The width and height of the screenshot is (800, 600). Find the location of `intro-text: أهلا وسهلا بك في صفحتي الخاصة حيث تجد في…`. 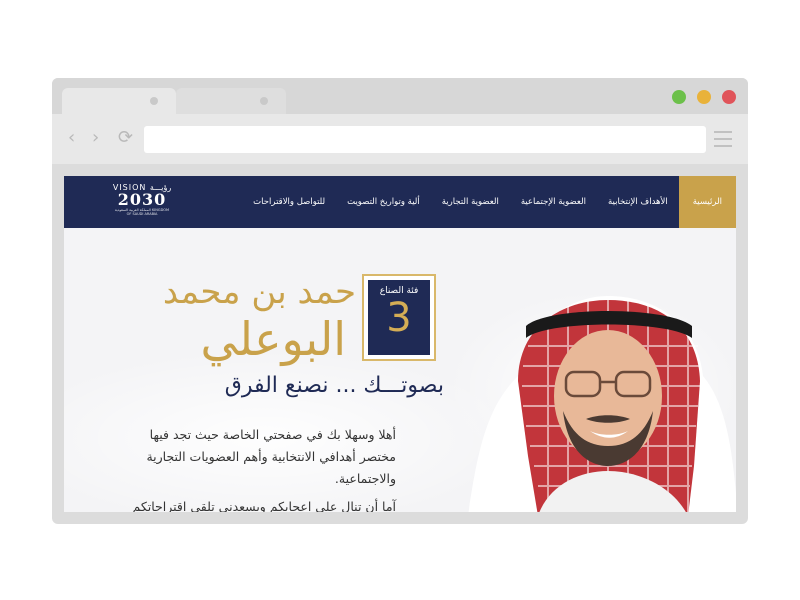

intro-text: أهلا وسهلا بك في صفحتي الخاصة حيث تجد في… is located at coordinates (260, 468).